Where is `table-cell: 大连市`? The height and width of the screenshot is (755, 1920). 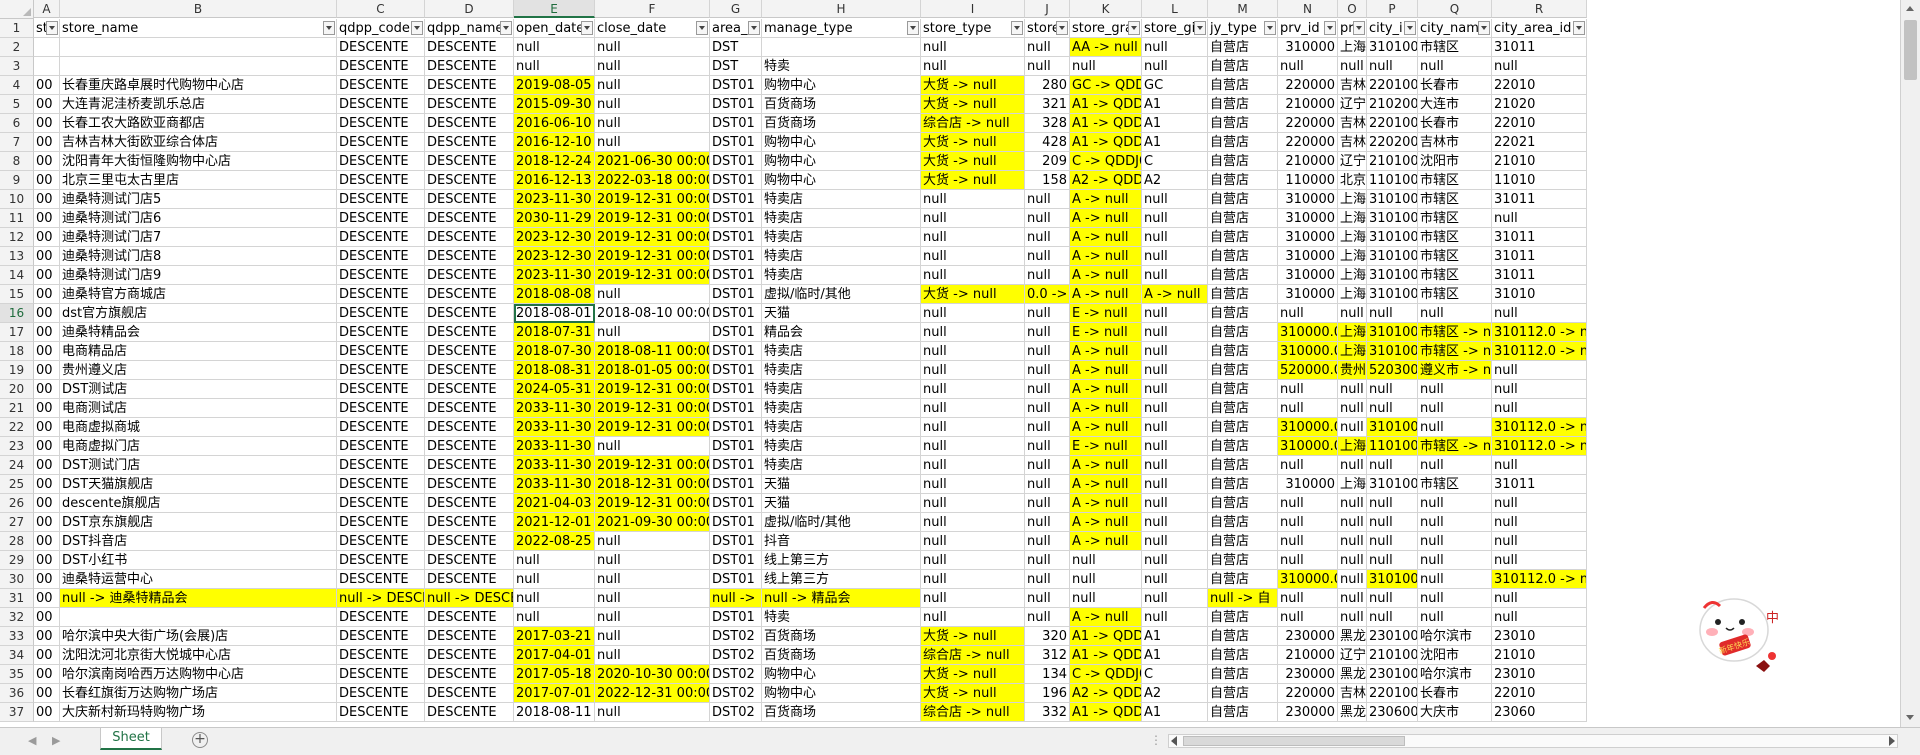 table-cell: 大连市 is located at coordinates (1455, 104).